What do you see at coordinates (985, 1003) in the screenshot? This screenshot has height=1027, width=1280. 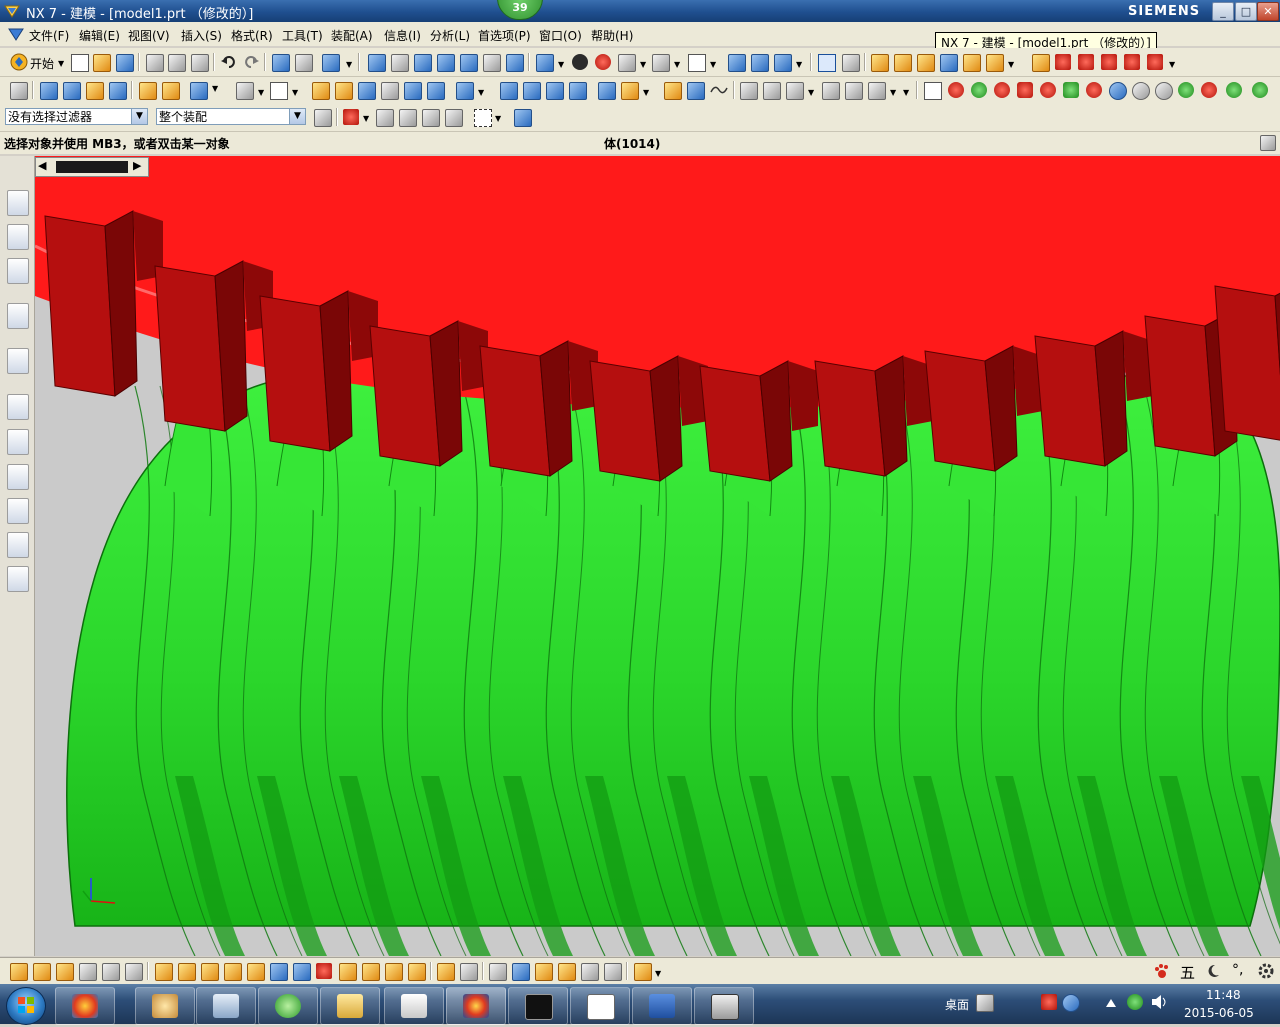 I see `tray-app-icon` at bounding box center [985, 1003].